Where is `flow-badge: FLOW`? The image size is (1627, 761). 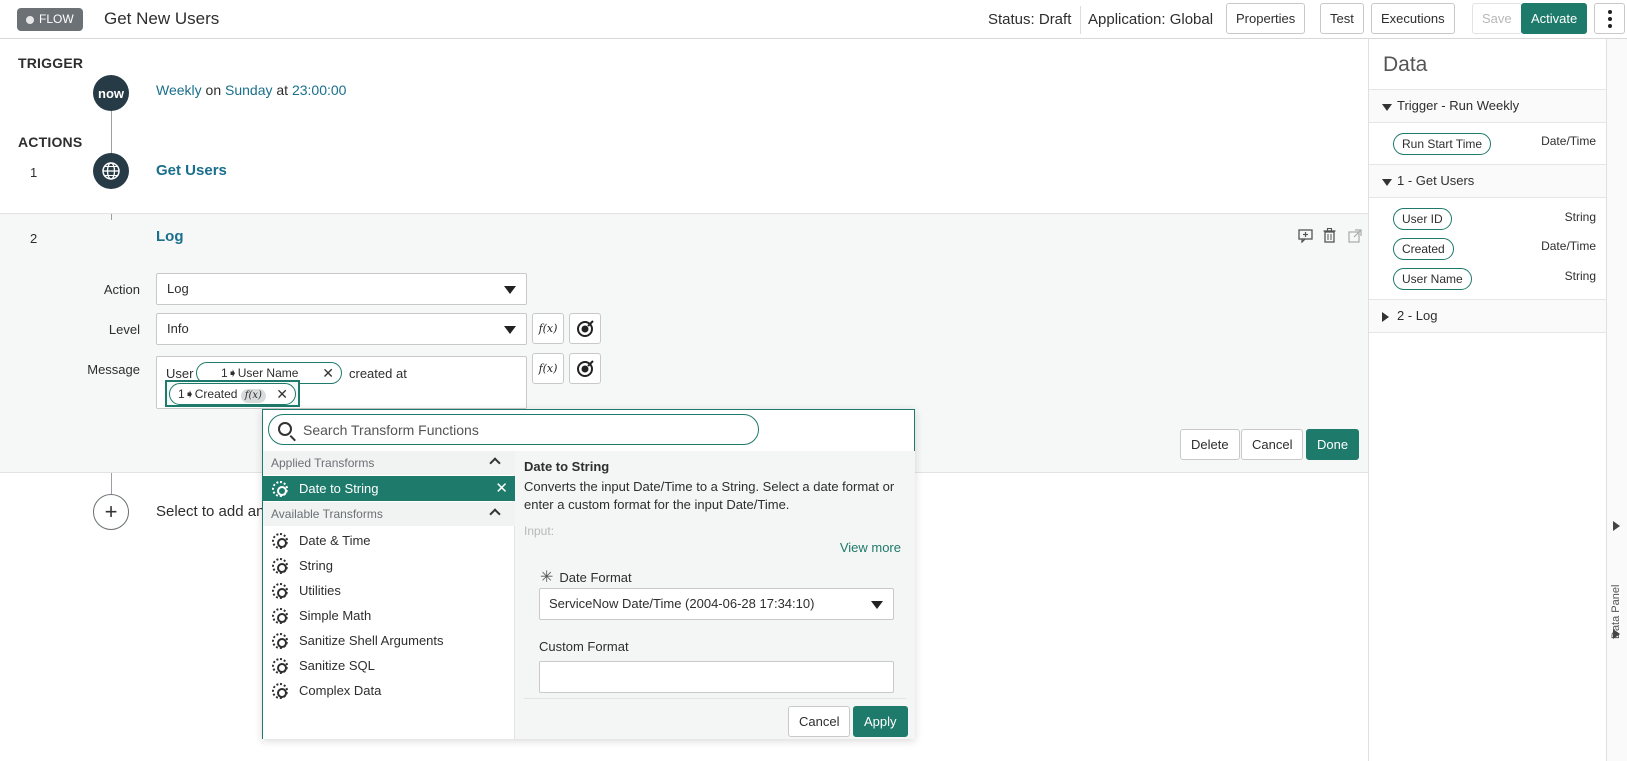 flow-badge: FLOW is located at coordinates (50, 19).